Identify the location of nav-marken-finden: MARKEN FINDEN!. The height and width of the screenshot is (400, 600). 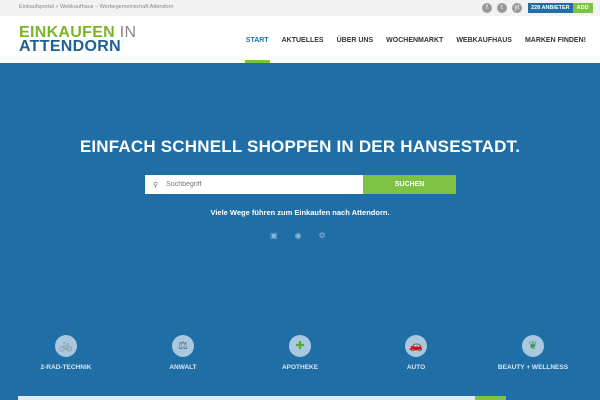
(555, 40).